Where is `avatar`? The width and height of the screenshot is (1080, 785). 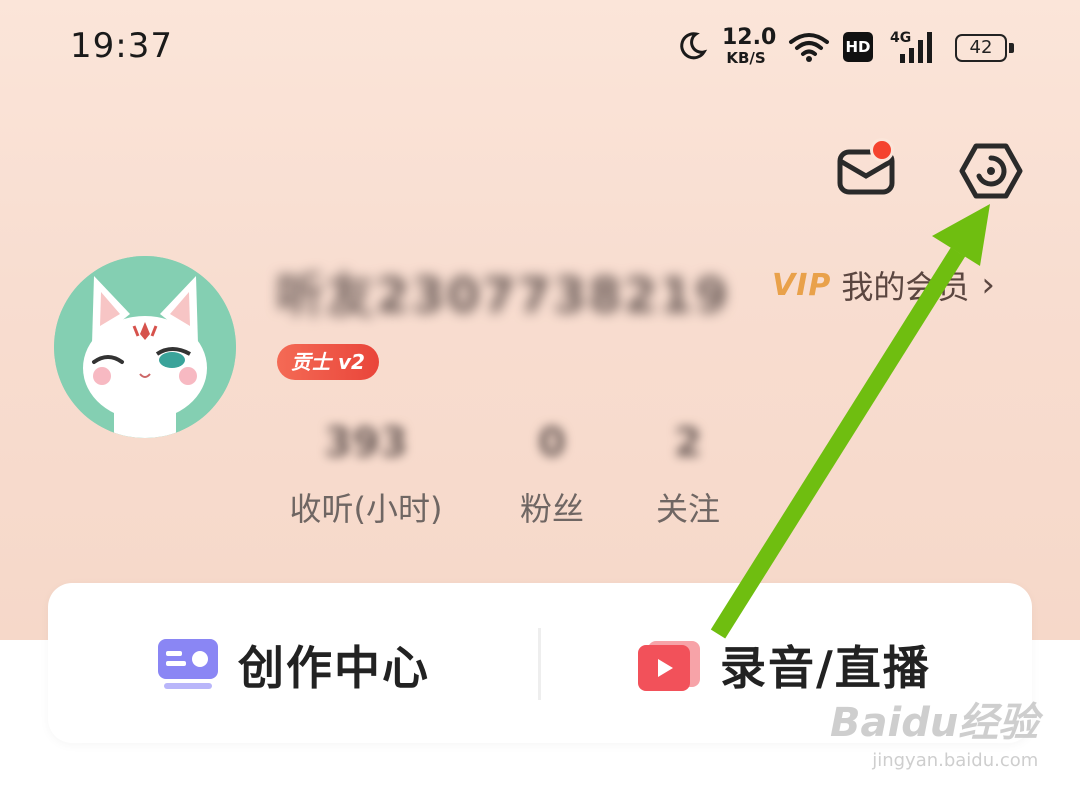 avatar is located at coordinates (145, 347).